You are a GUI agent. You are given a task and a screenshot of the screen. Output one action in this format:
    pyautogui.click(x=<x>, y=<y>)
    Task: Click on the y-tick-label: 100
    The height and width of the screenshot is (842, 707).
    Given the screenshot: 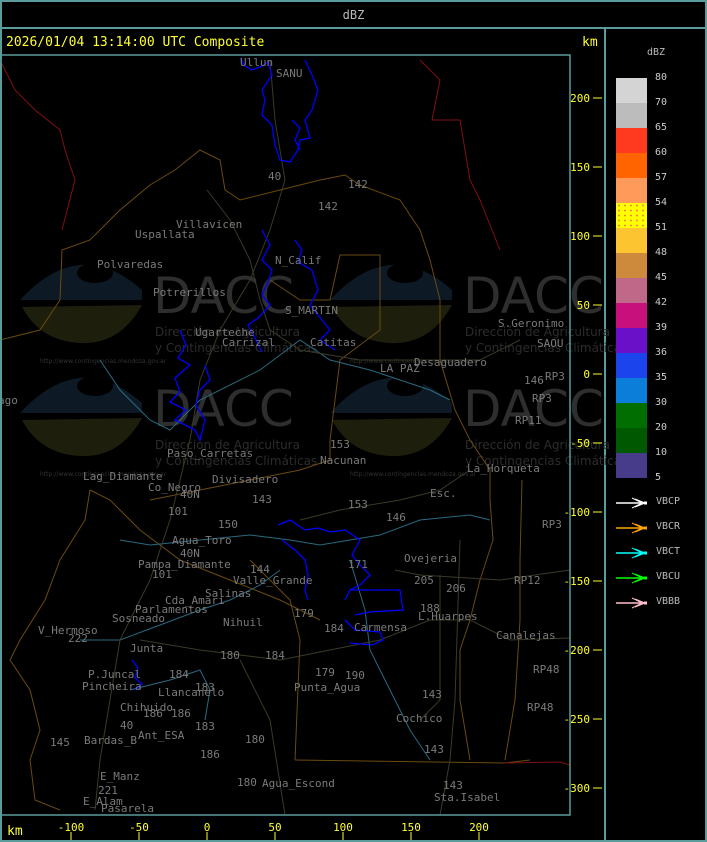 What is the action you would take?
    pyautogui.click(x=580, y=236)
    